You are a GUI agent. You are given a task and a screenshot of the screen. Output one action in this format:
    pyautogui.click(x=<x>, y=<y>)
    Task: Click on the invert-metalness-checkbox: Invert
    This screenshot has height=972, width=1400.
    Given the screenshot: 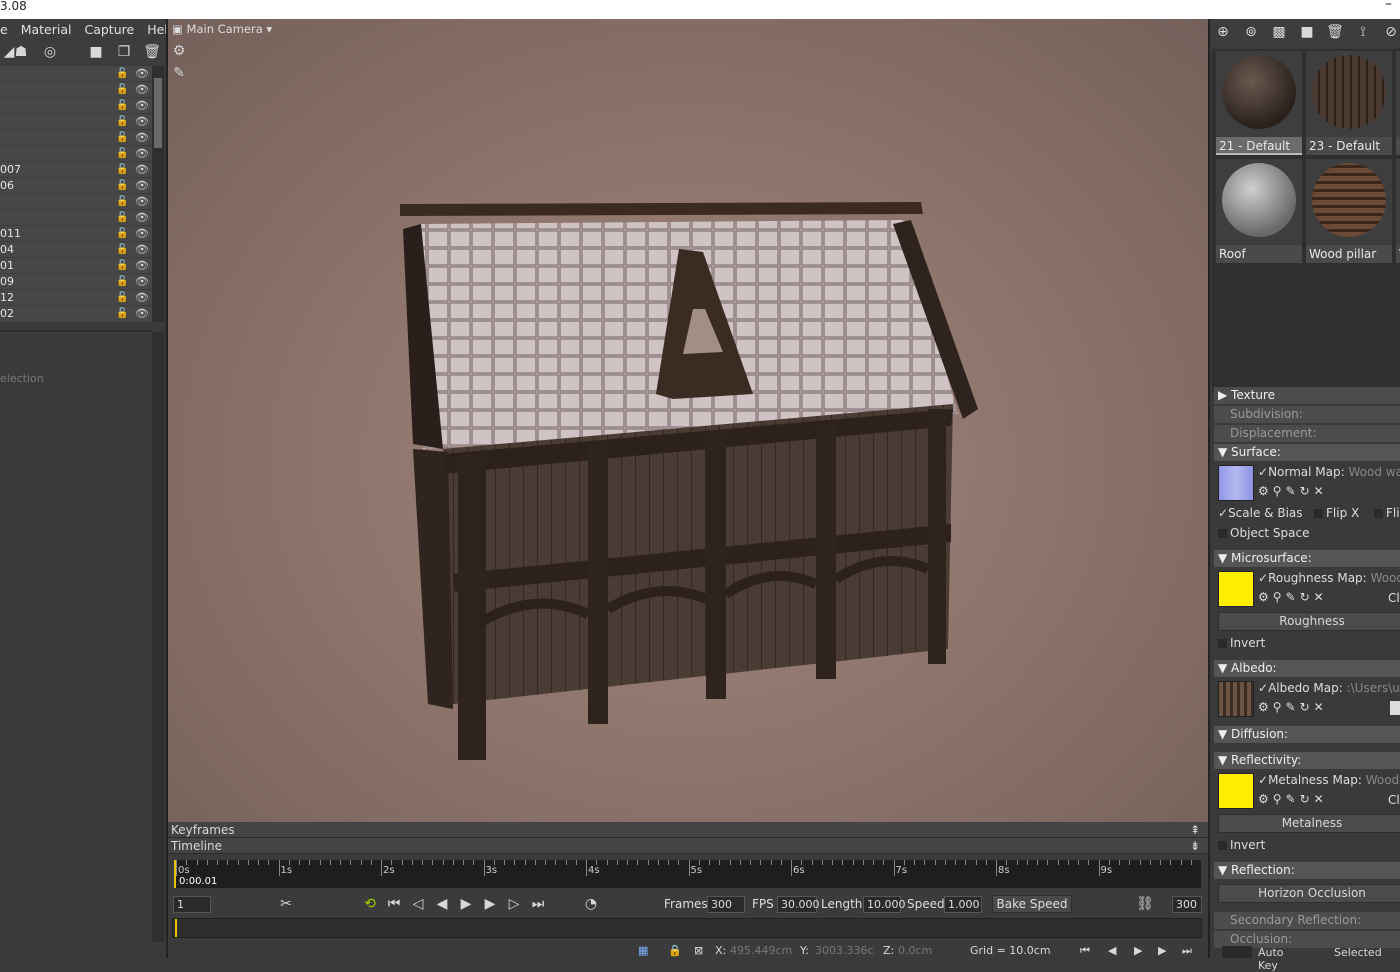 What is the action you would take?
    pyautogui.click(x=1241, y=845)
    